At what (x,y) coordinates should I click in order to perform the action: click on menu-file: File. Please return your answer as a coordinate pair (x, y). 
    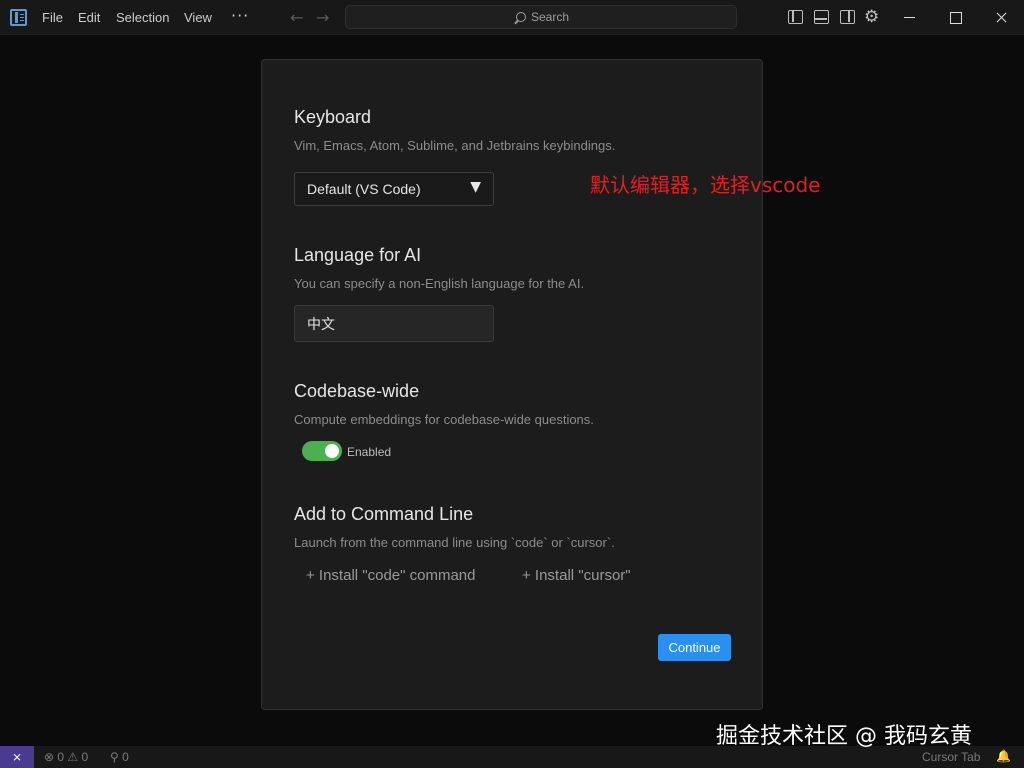
    Looking at the image, I should click on (52, 17).